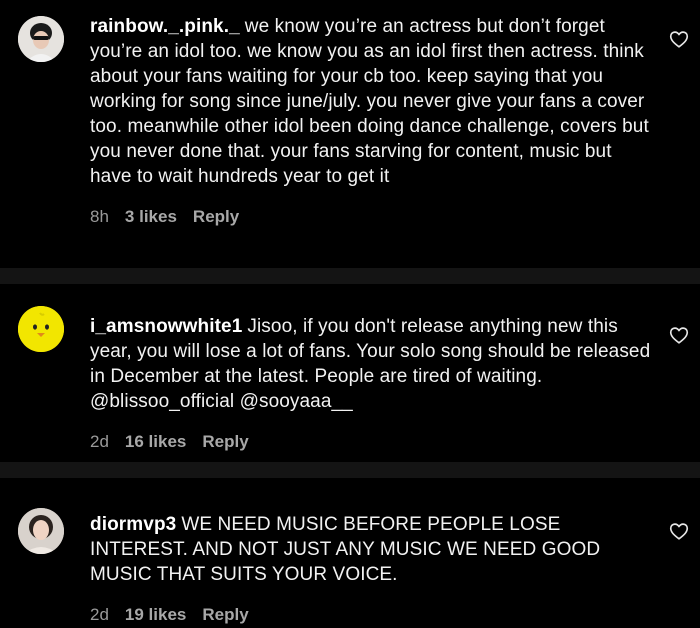 This screenshot has height=628, width=700. What do you see at coordinates (374, 217) in the screenshot?
I see `comment-meta: 8h 3 likes Reply` at bounding box center [374, 217].